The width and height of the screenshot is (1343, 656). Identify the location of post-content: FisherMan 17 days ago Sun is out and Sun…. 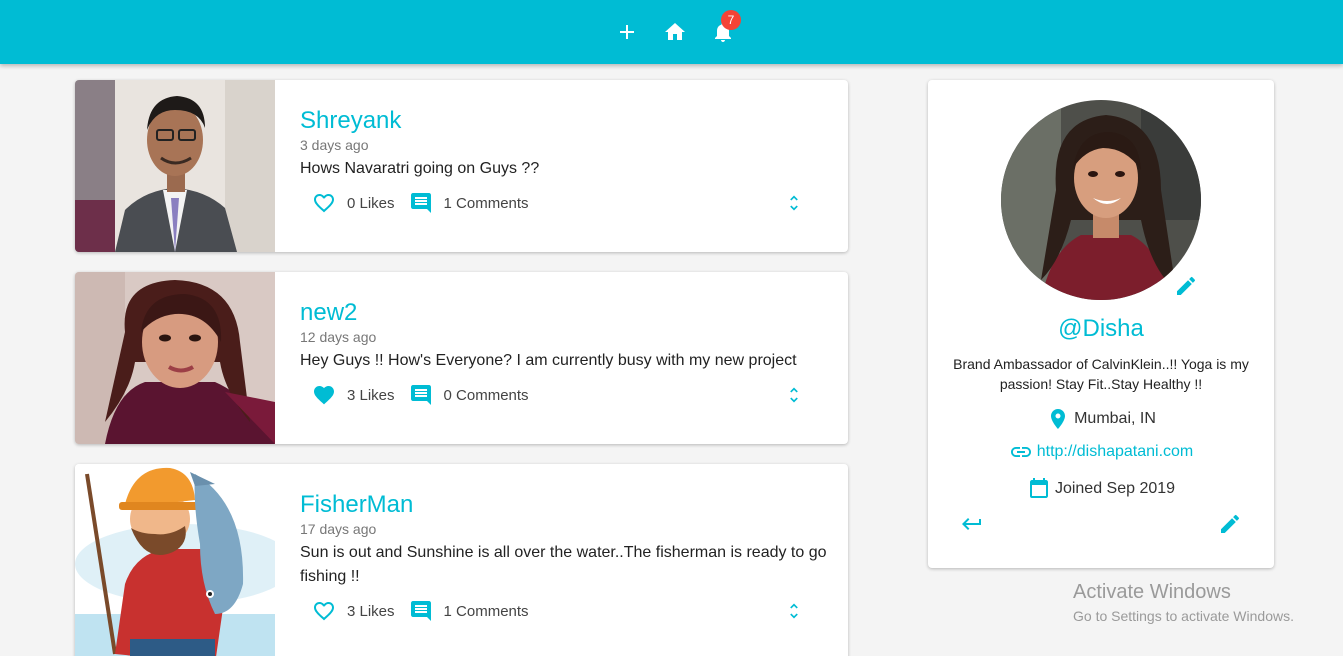
(564, 526).